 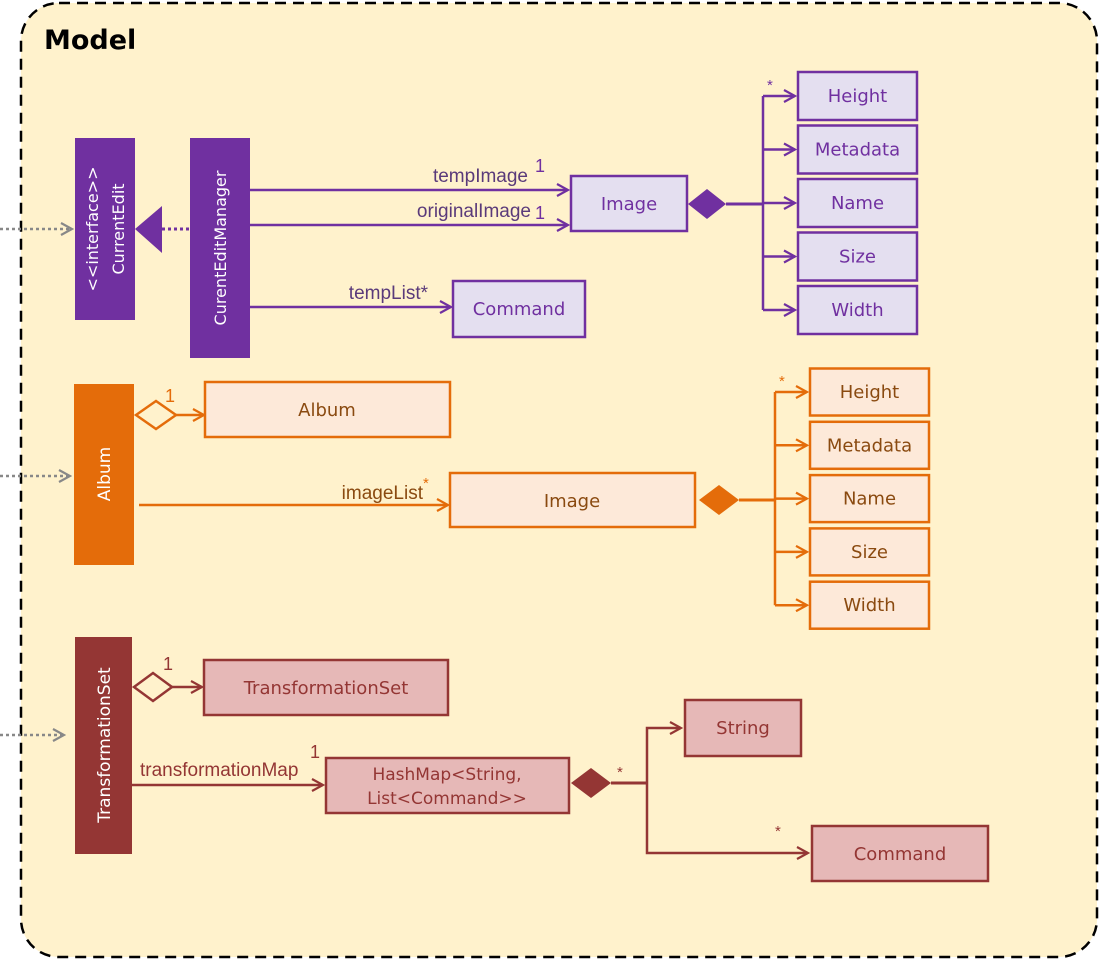 What do you see at coordinates (572, 501) in the screenshot?
I see `album-image-class-name: Image` at bounding box center [572, 501].